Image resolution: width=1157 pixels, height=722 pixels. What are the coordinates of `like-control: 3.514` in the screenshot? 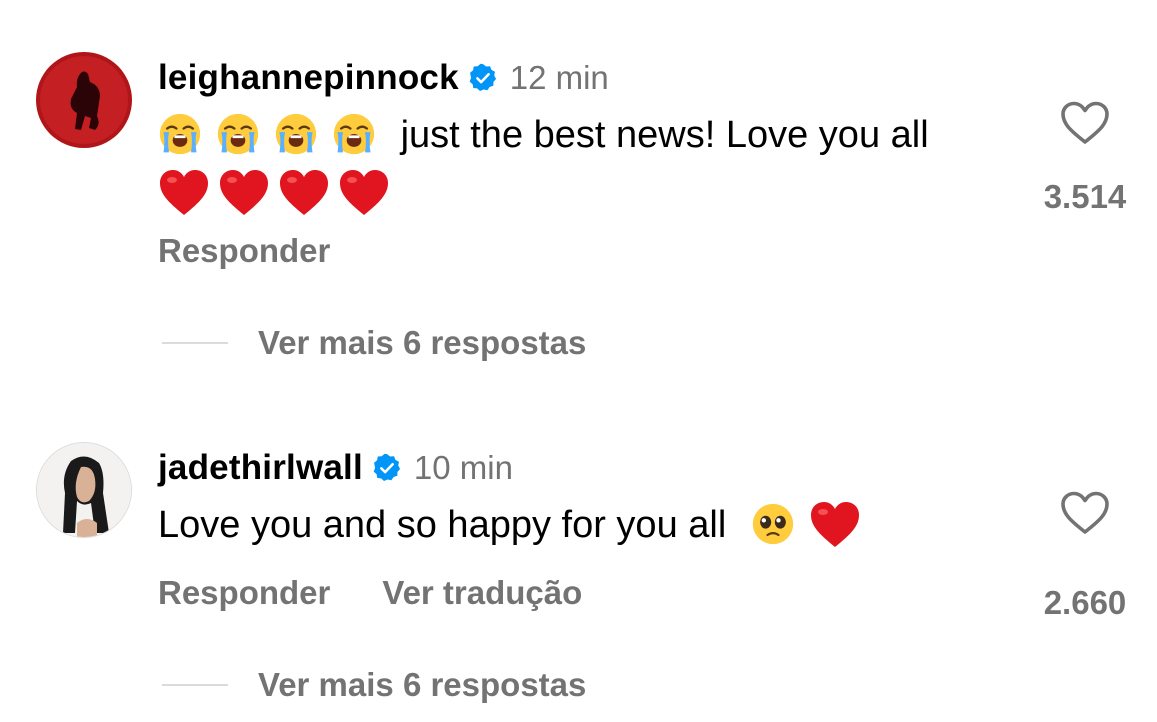 It's located at (1085, 158).